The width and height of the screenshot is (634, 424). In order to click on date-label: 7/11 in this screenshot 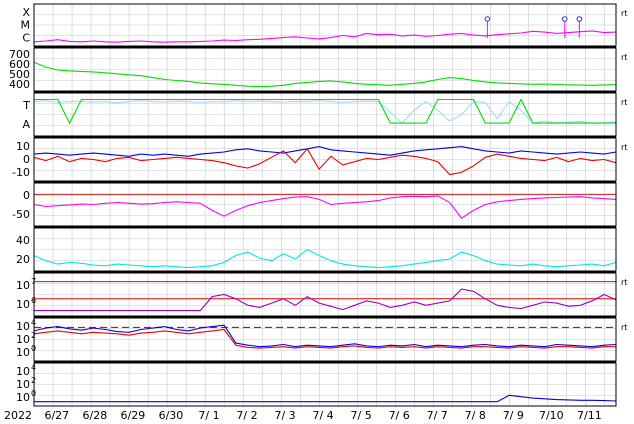, I will do `click(589, 415)`.